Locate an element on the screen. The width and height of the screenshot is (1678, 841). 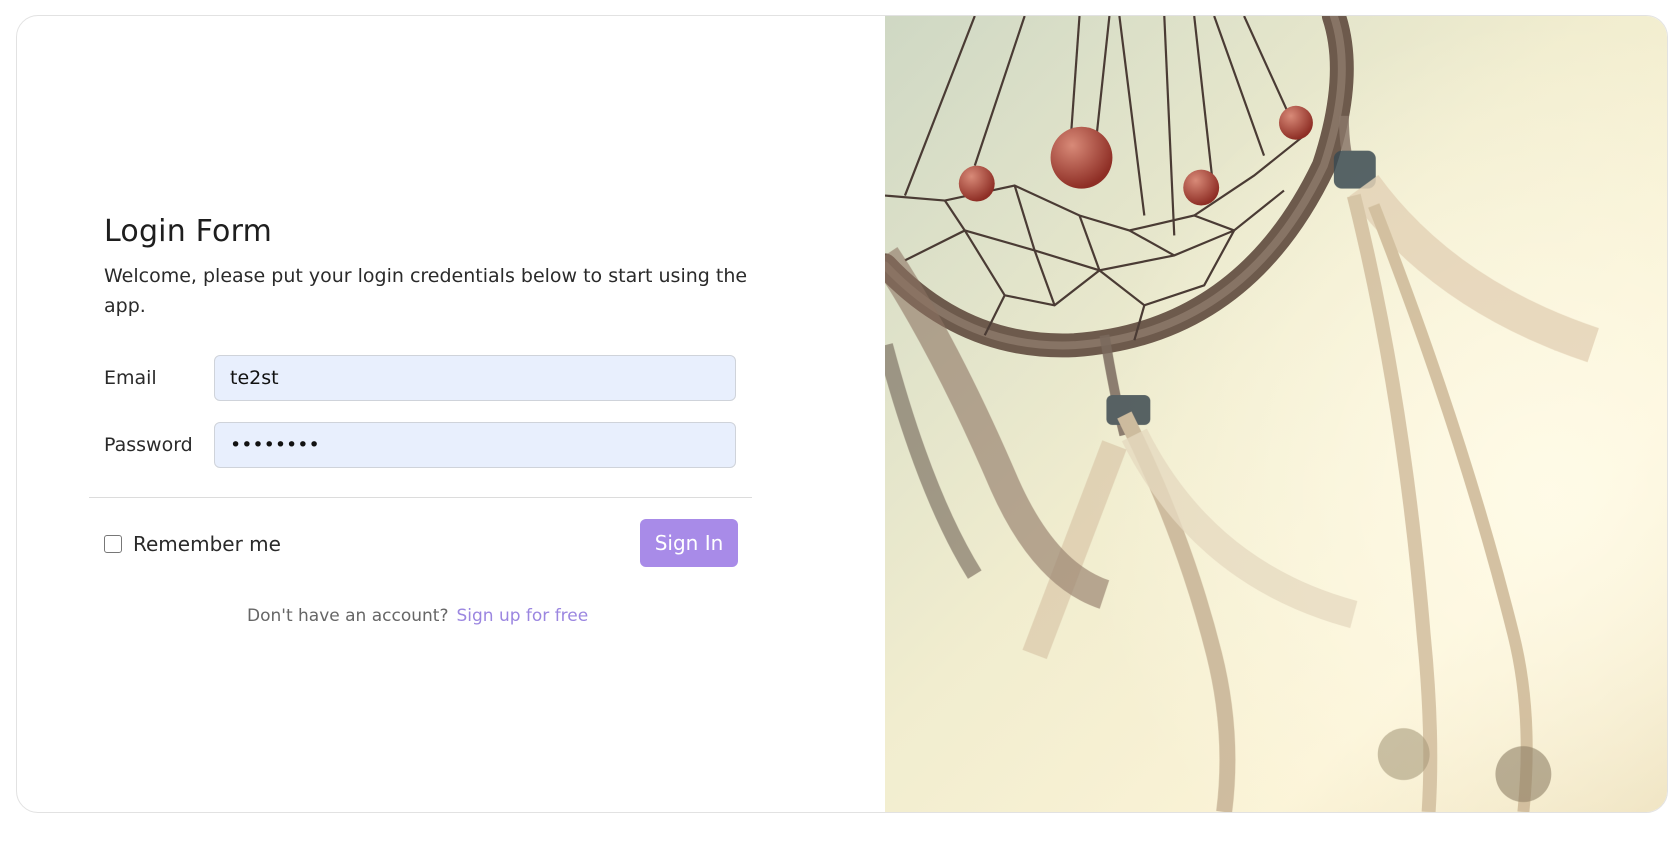
password-input is located at coordinates (475, 445).